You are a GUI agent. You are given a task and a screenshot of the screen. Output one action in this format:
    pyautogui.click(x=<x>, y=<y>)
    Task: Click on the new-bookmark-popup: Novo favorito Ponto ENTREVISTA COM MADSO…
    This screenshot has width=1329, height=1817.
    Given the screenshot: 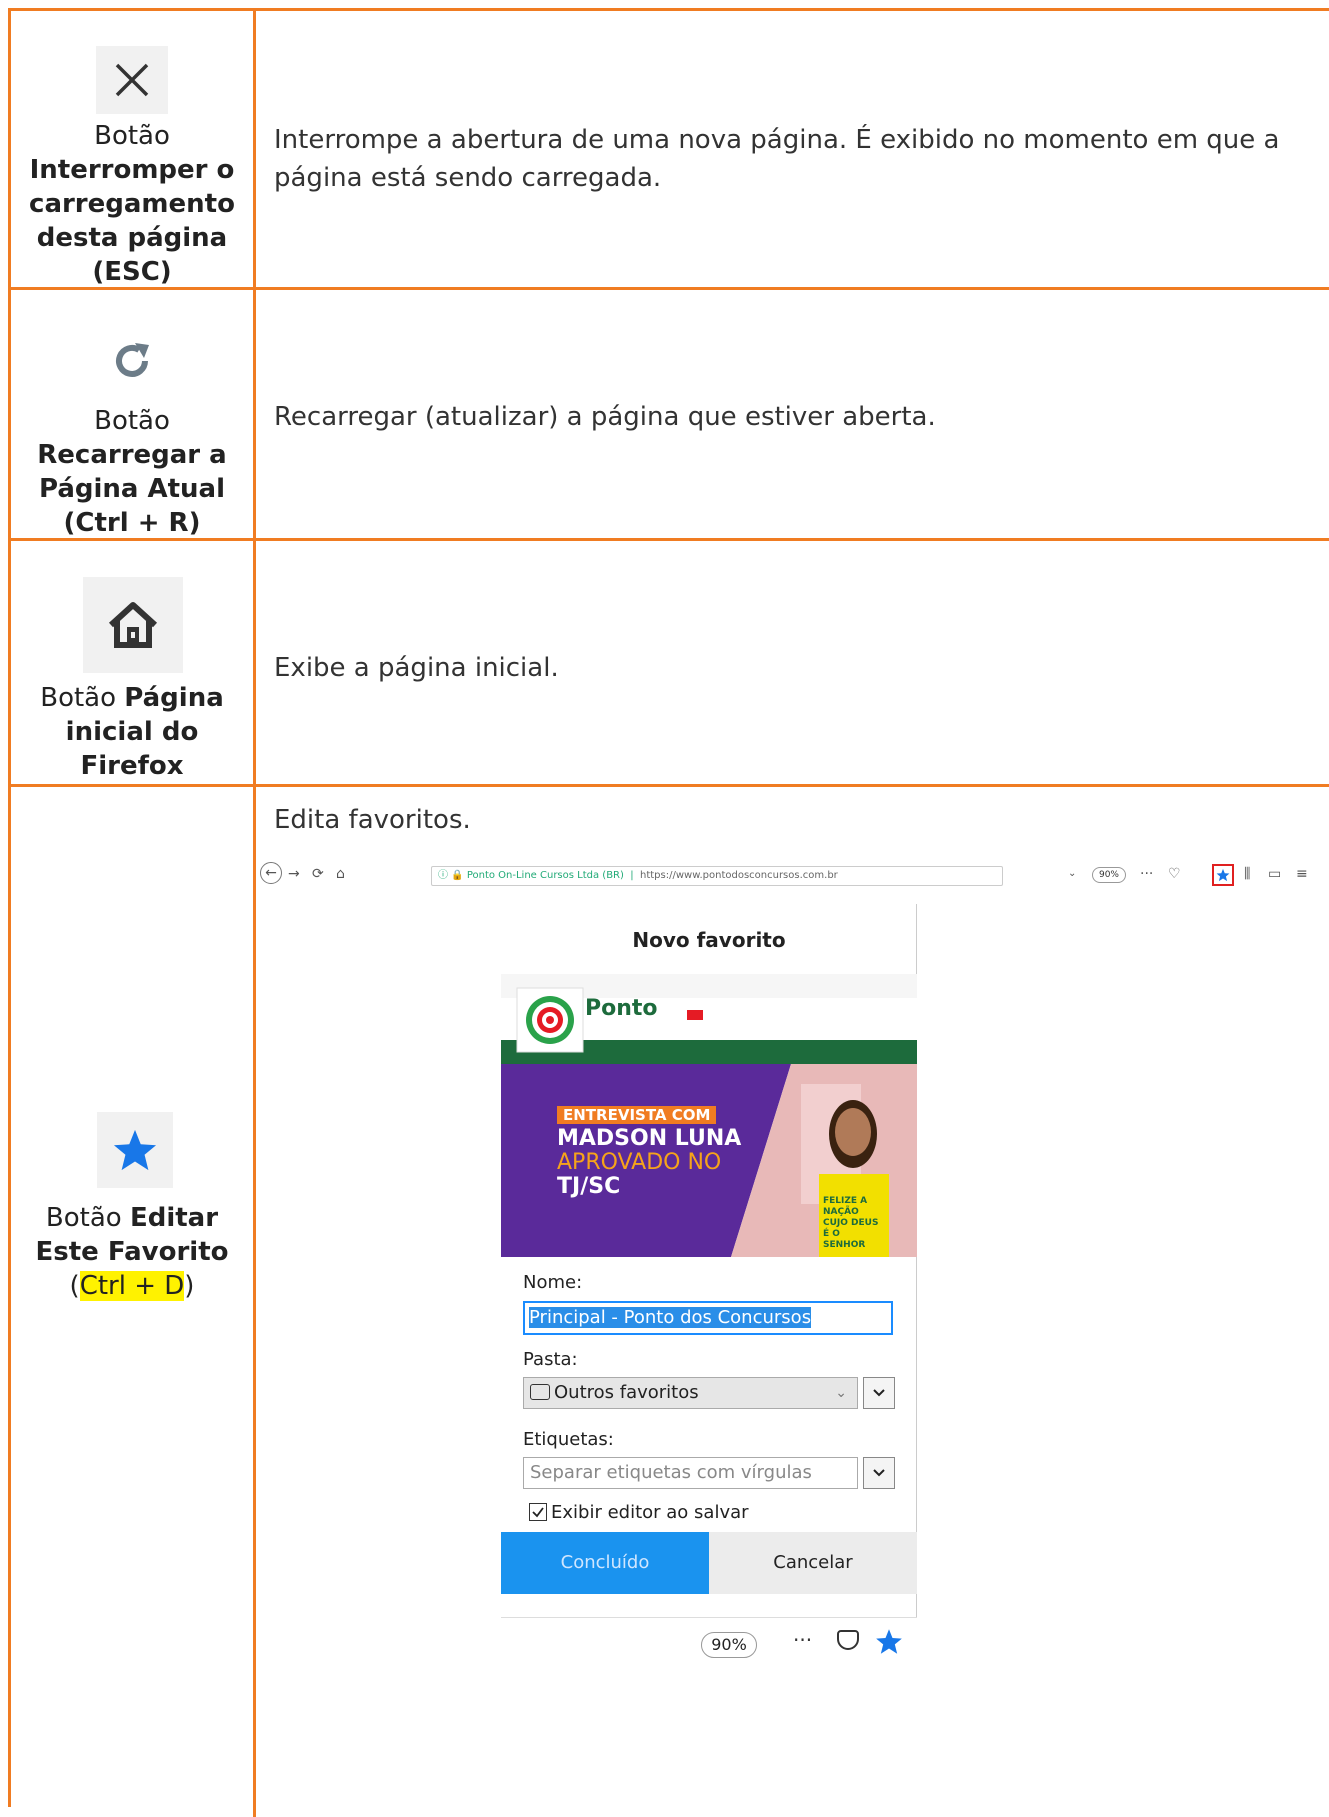 What is the action you would take?
    pyautogui.click(x=709, y=1260)
    